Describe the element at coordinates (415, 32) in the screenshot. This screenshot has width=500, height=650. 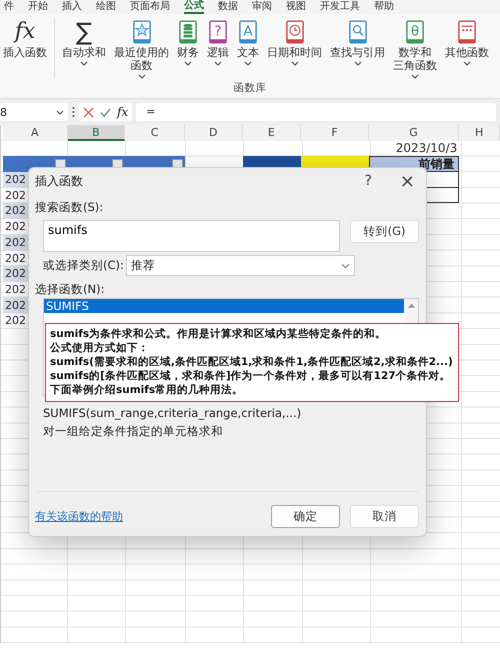
I see `book-icon: θ` at that location.